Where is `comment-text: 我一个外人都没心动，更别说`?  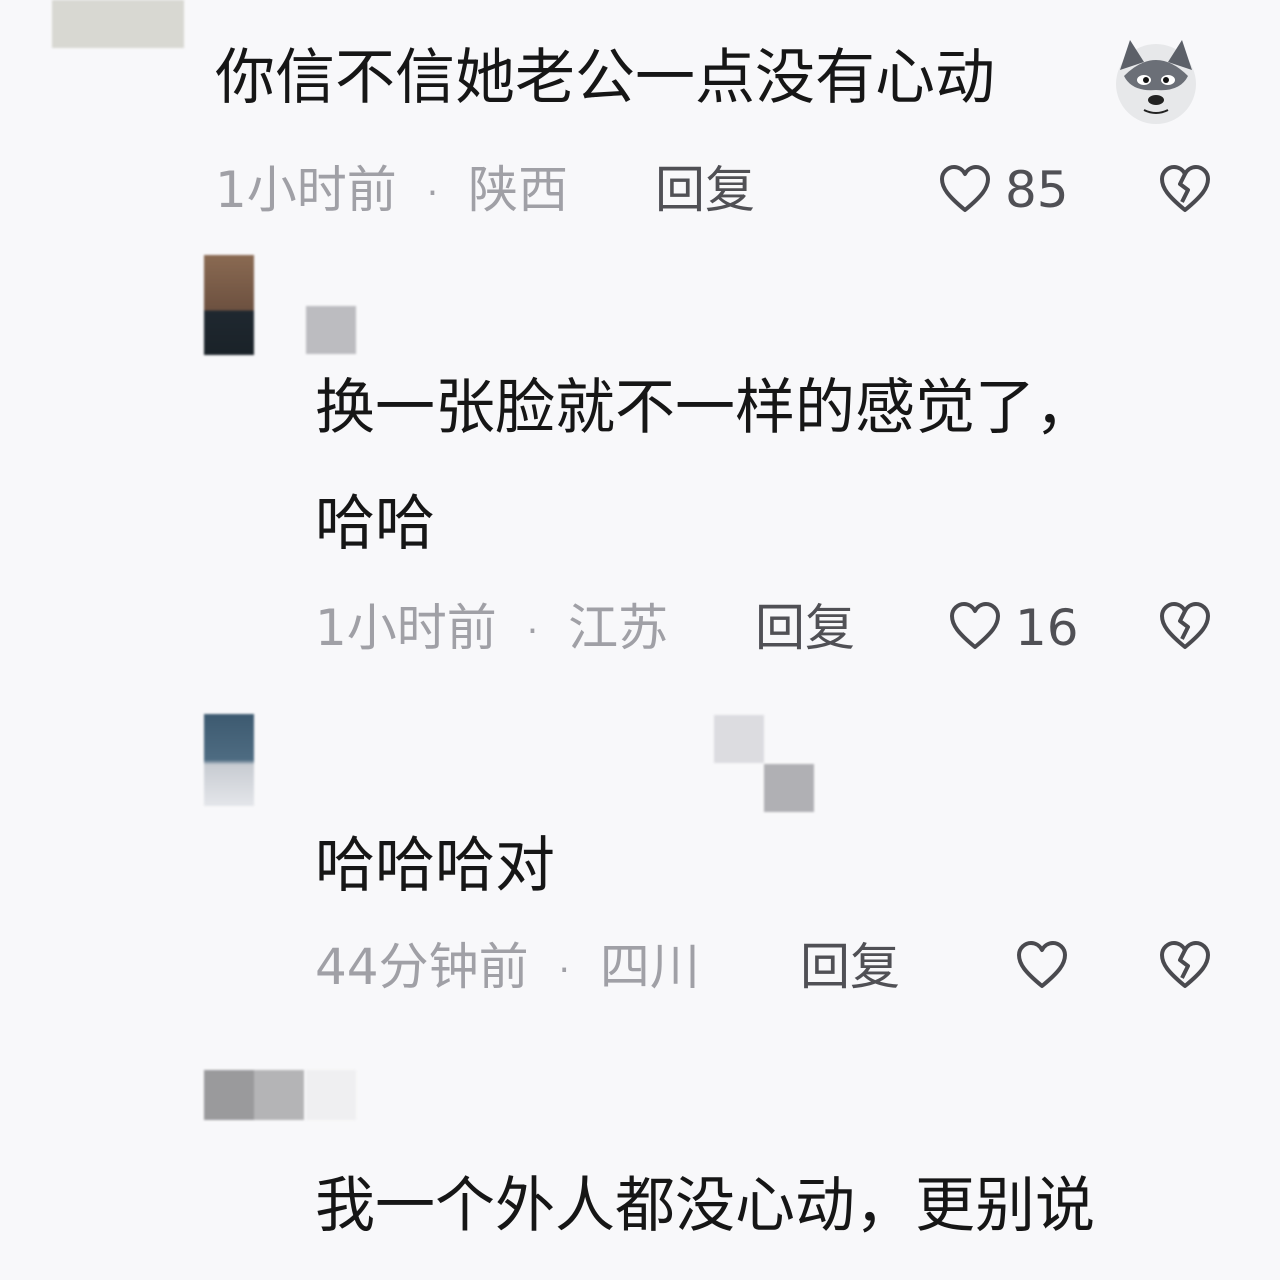
comment-text: 我一个外人都没心动，更别说 is located at coordinates (705, 1206).